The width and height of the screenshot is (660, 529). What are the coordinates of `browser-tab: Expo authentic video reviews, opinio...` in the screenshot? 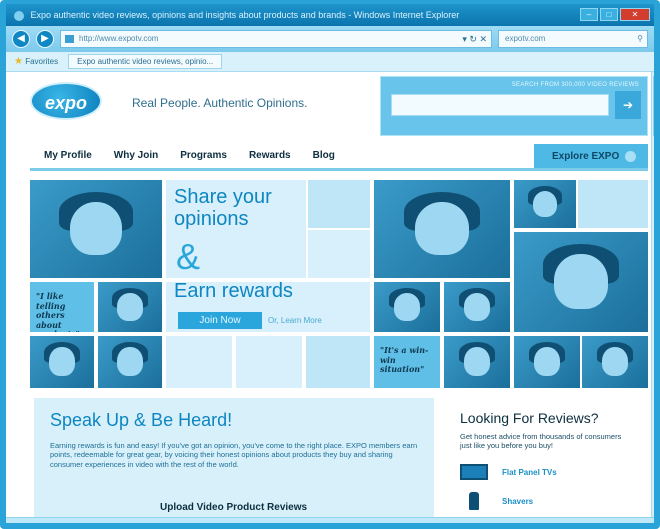 It's located at (145, 61).